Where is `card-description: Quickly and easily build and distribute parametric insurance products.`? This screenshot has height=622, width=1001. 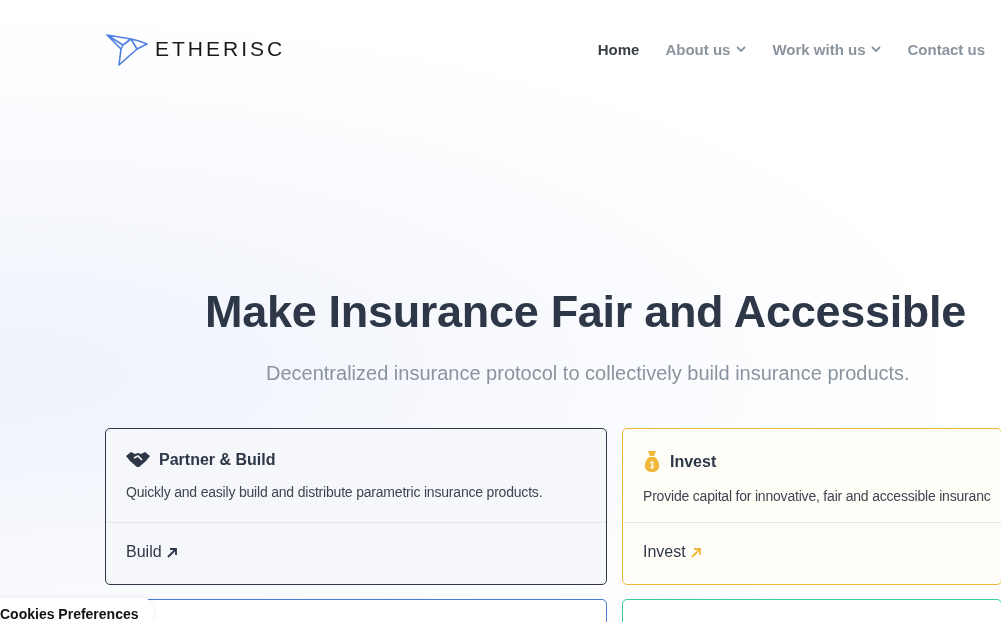
card-description: Quickly and easily build and distribute parametric insurance products. is located at coordinates (335, 492).